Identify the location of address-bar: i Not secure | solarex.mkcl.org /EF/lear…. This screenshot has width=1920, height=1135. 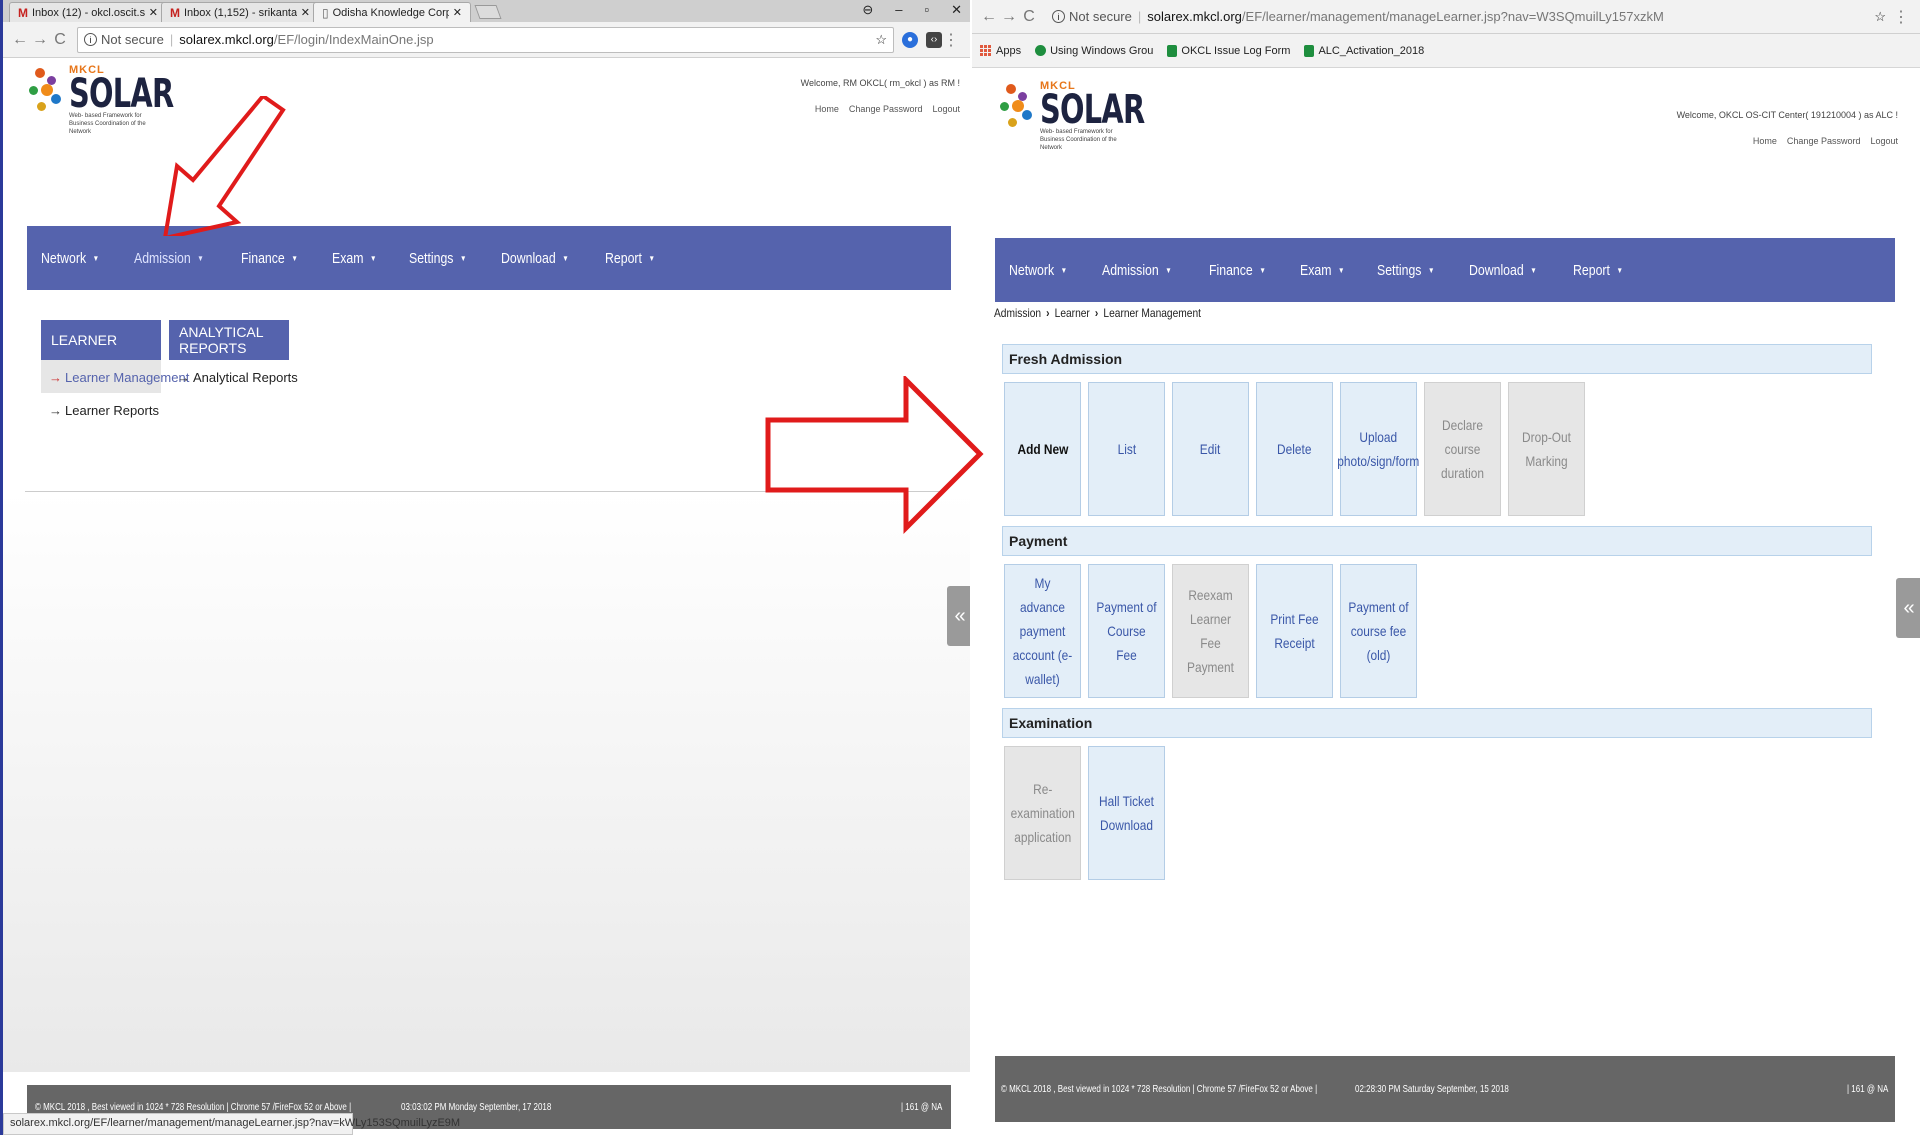
(1469, 17).